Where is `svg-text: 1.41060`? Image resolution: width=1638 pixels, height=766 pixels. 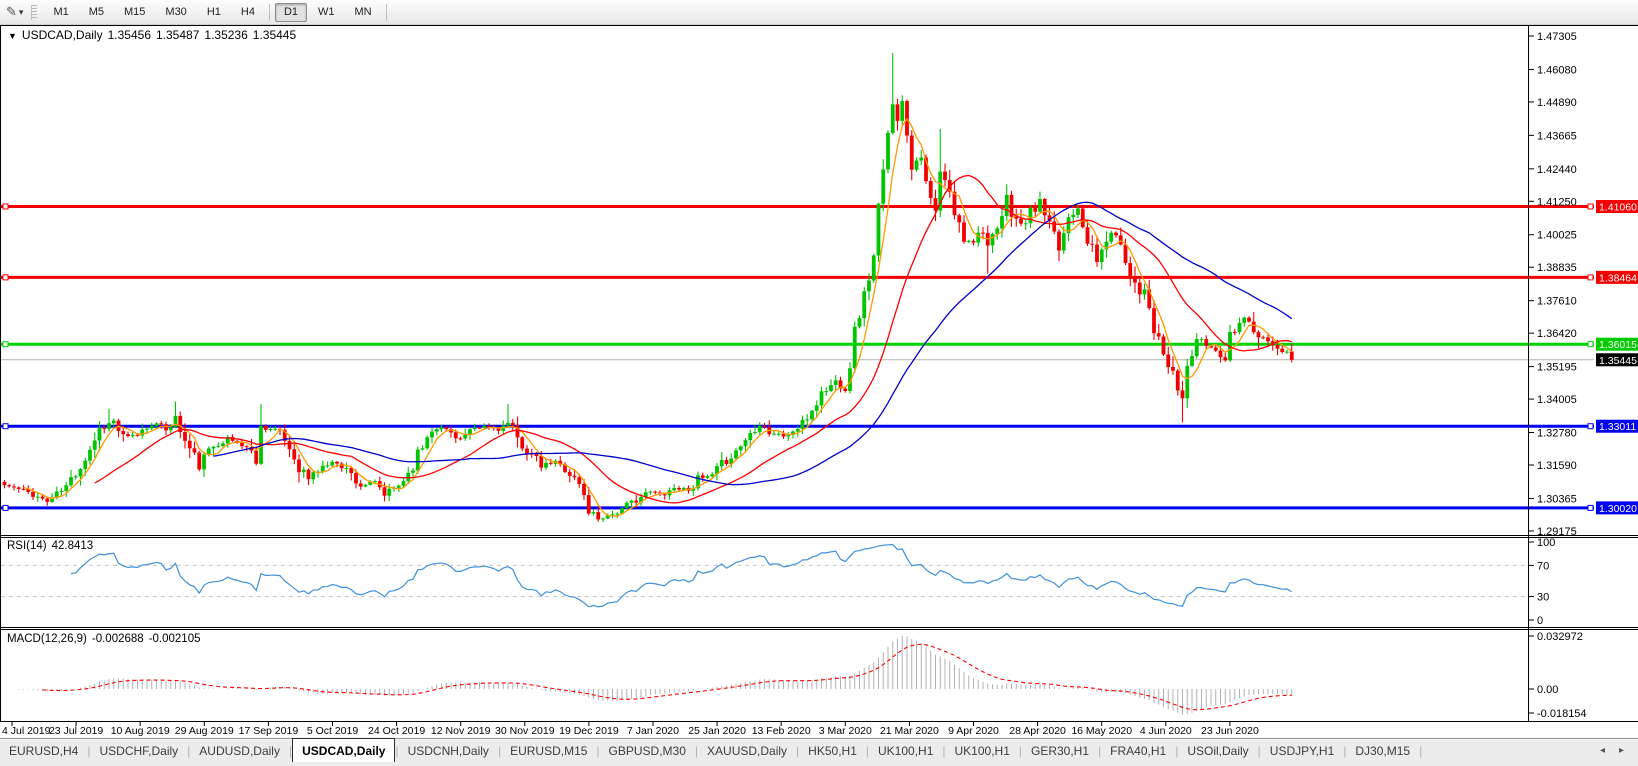 svg-text: 1.41060 is located at coordinates (1618, 207).